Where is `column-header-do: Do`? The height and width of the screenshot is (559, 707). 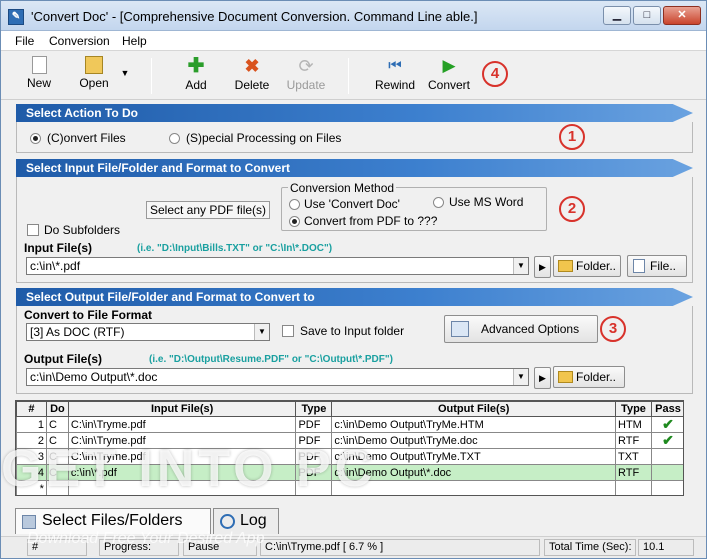 column-header-do: Do is located at coordinates (57, 409).